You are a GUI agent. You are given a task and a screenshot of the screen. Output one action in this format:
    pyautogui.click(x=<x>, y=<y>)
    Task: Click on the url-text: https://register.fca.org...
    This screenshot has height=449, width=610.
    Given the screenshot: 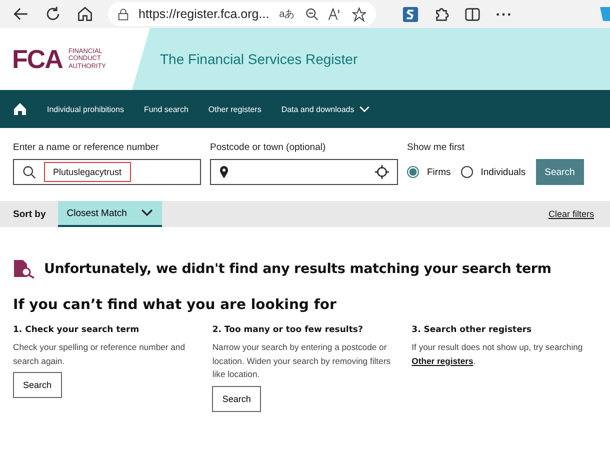 What is the action you would take?
    pyautogui.click(x=204, y=14)
    